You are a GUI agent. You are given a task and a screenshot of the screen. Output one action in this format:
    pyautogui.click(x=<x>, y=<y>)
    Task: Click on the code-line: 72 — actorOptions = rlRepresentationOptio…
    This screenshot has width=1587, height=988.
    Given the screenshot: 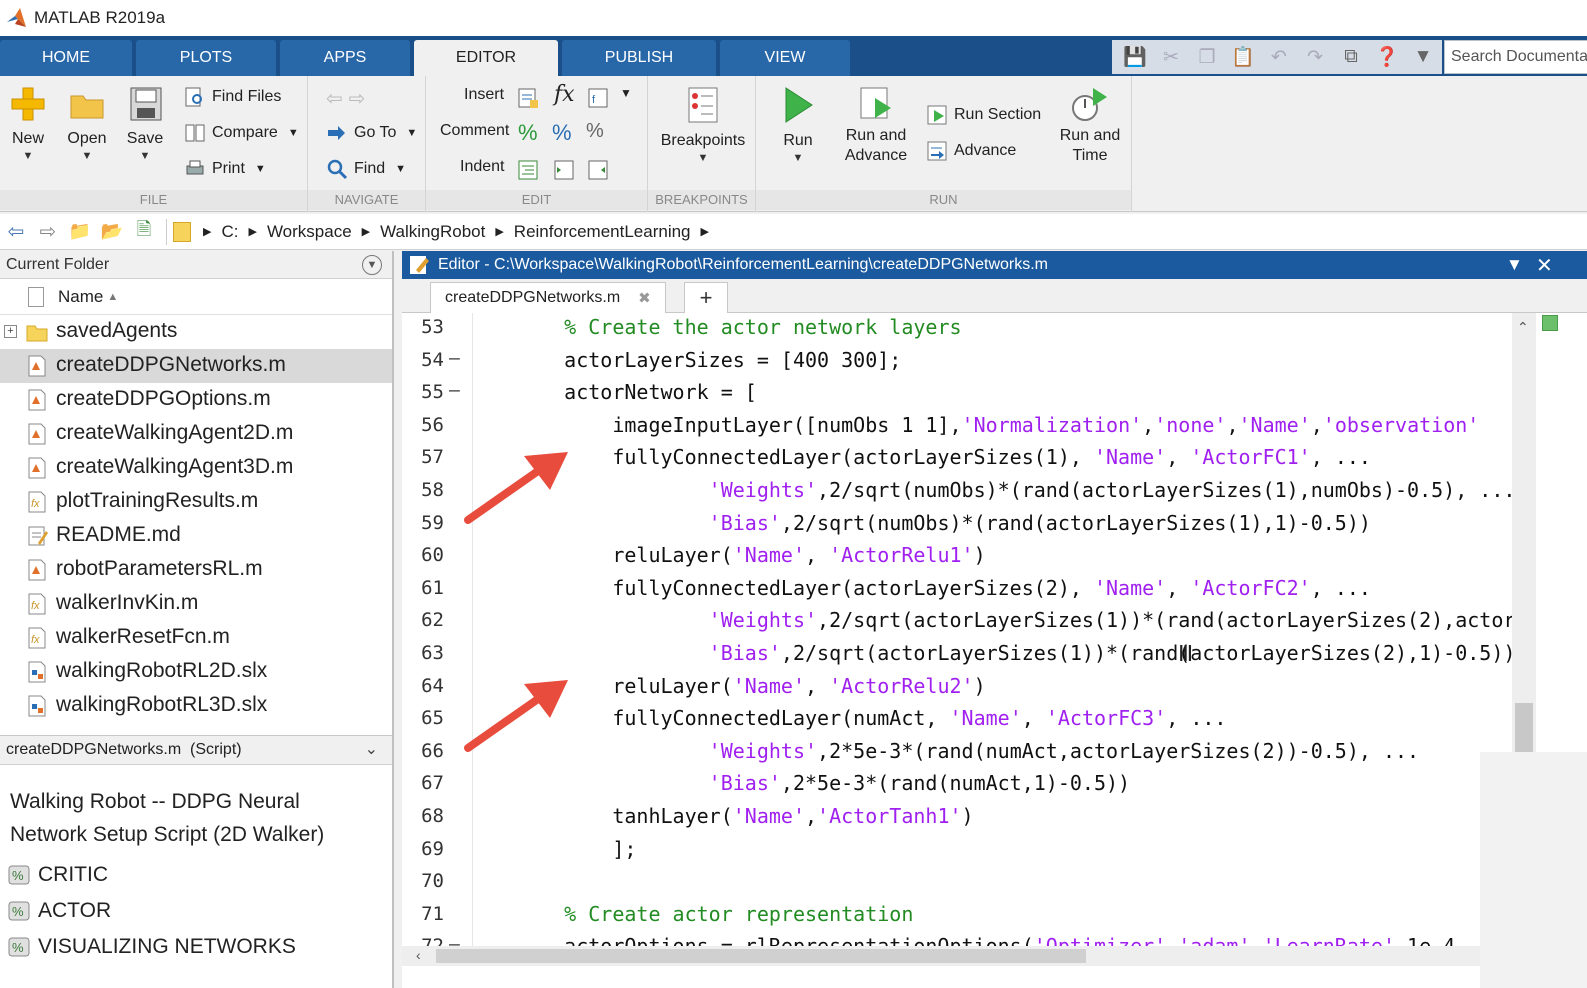 What is the action you would take?
    pyautogui.click(x=957, y=939)
    